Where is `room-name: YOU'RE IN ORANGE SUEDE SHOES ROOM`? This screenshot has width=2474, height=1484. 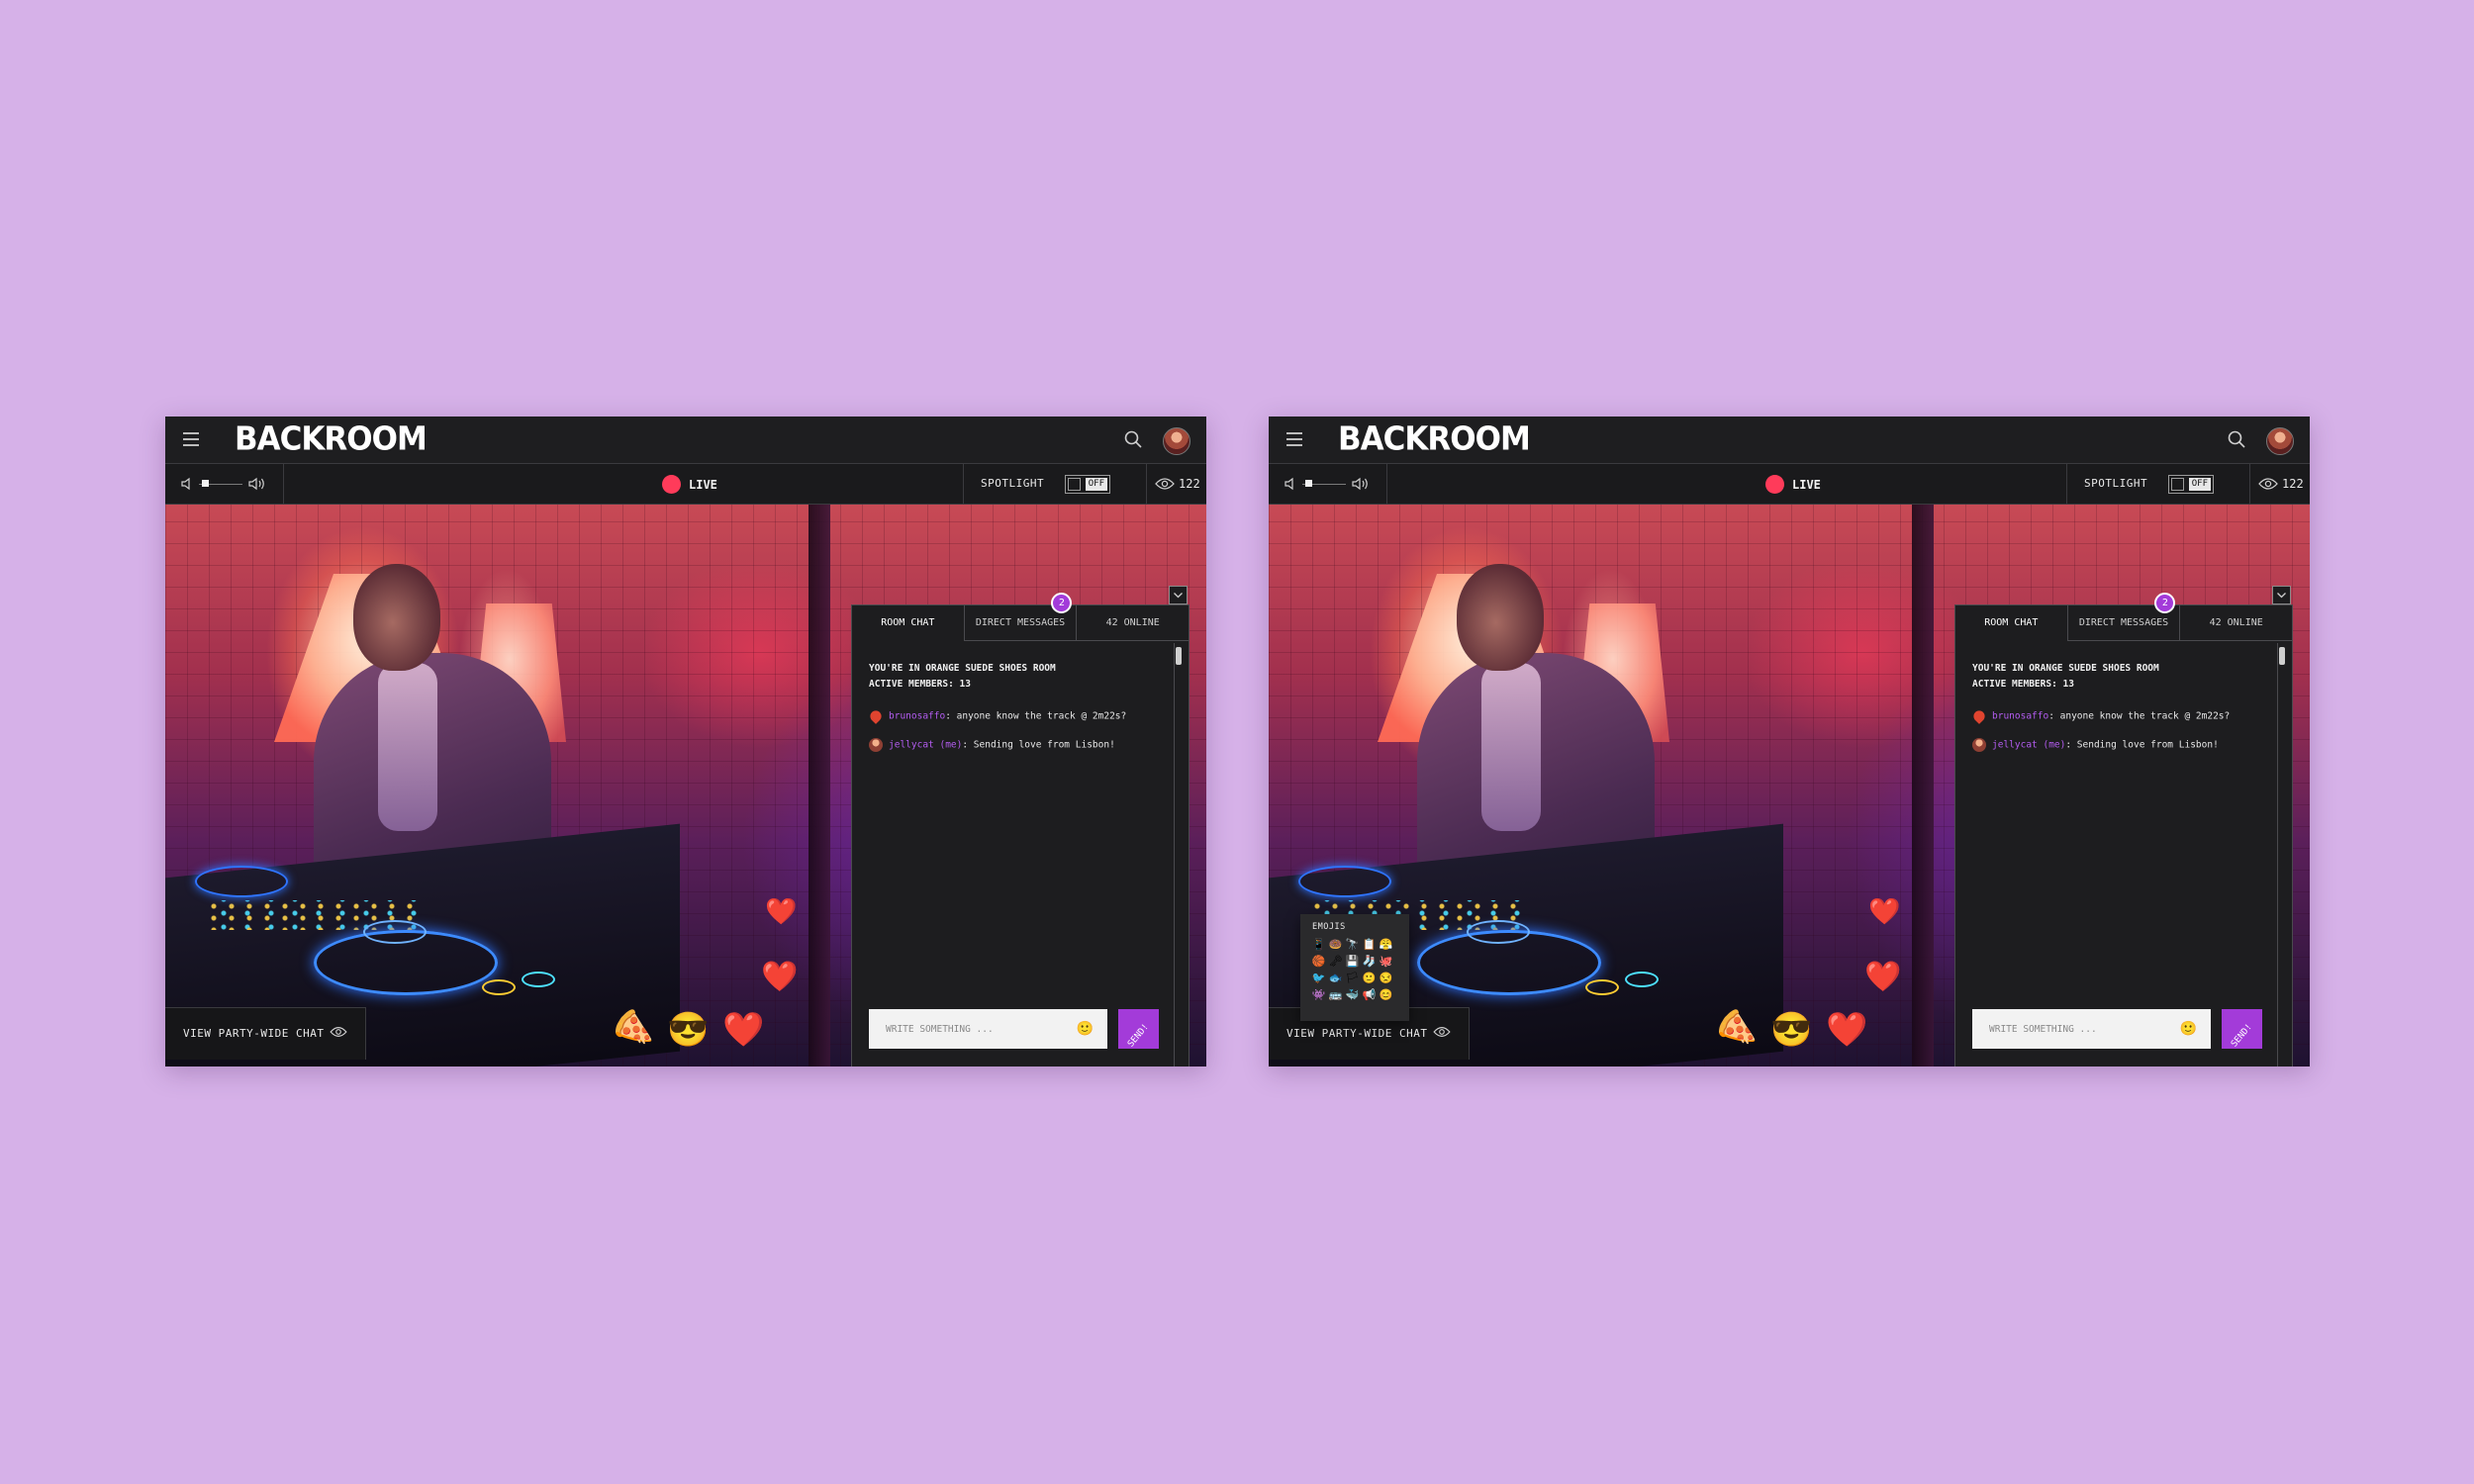
room-name: YOU'RE IN ORANGE SUEDE SHOES ROOM is located at coordinates (963, 668).